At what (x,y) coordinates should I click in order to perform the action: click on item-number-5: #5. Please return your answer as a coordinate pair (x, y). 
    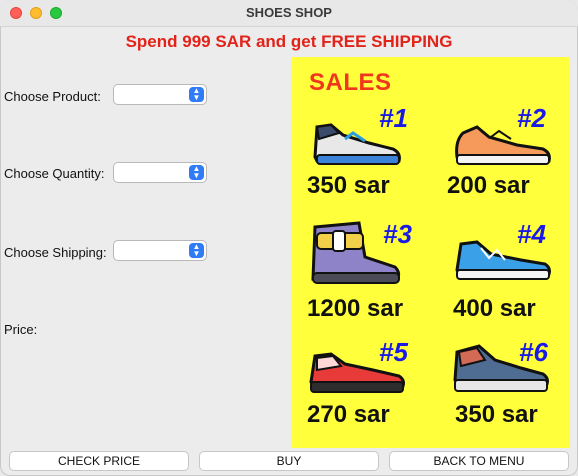
    Looking at the image, I should click on (393, 352).